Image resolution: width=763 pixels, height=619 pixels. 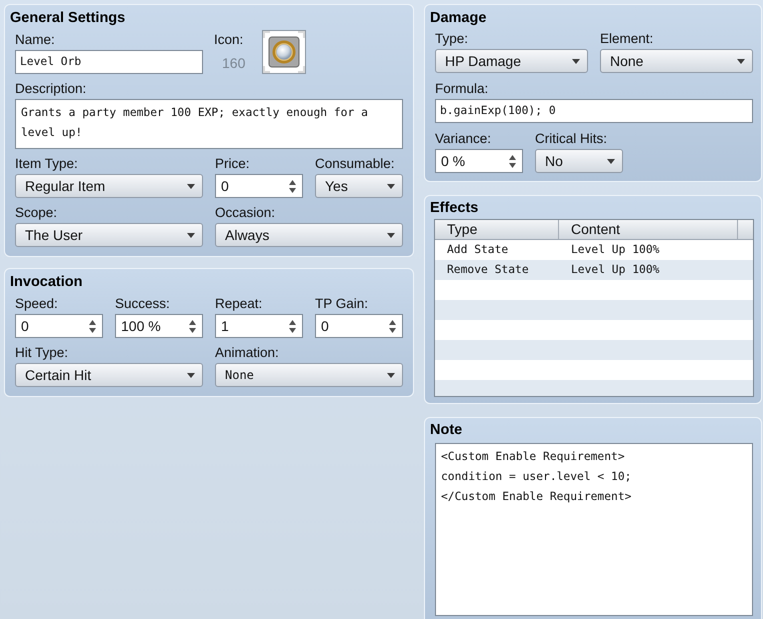 What do you see at coordinates (46, 164) in the screenshot?
I see `item-type-label: Item Type:` at bounding box center [46, 164].